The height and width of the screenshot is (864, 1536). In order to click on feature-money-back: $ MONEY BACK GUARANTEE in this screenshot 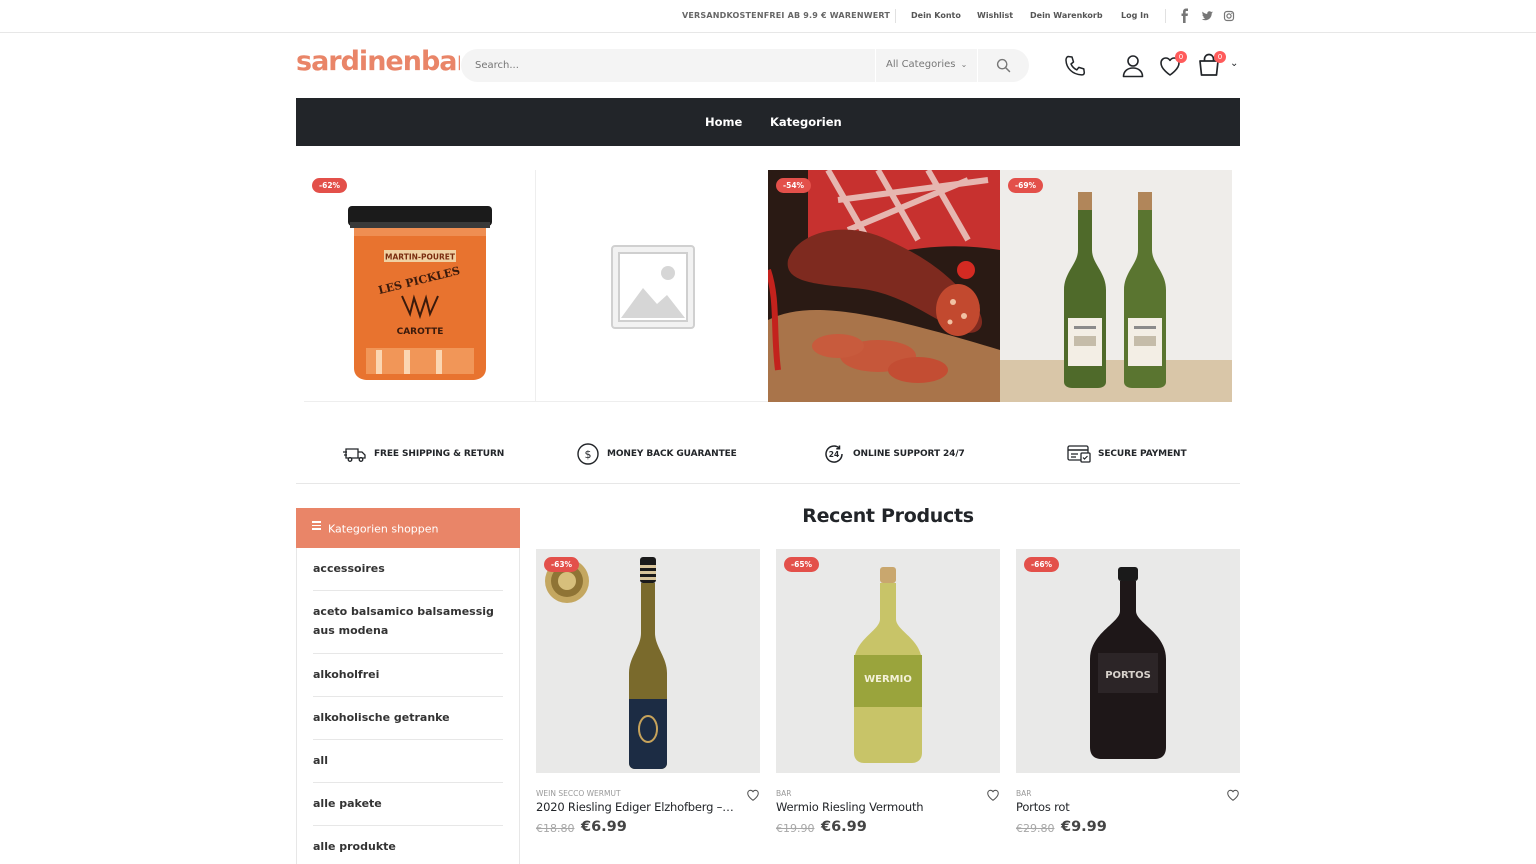, I will do `click(656, 454)`.